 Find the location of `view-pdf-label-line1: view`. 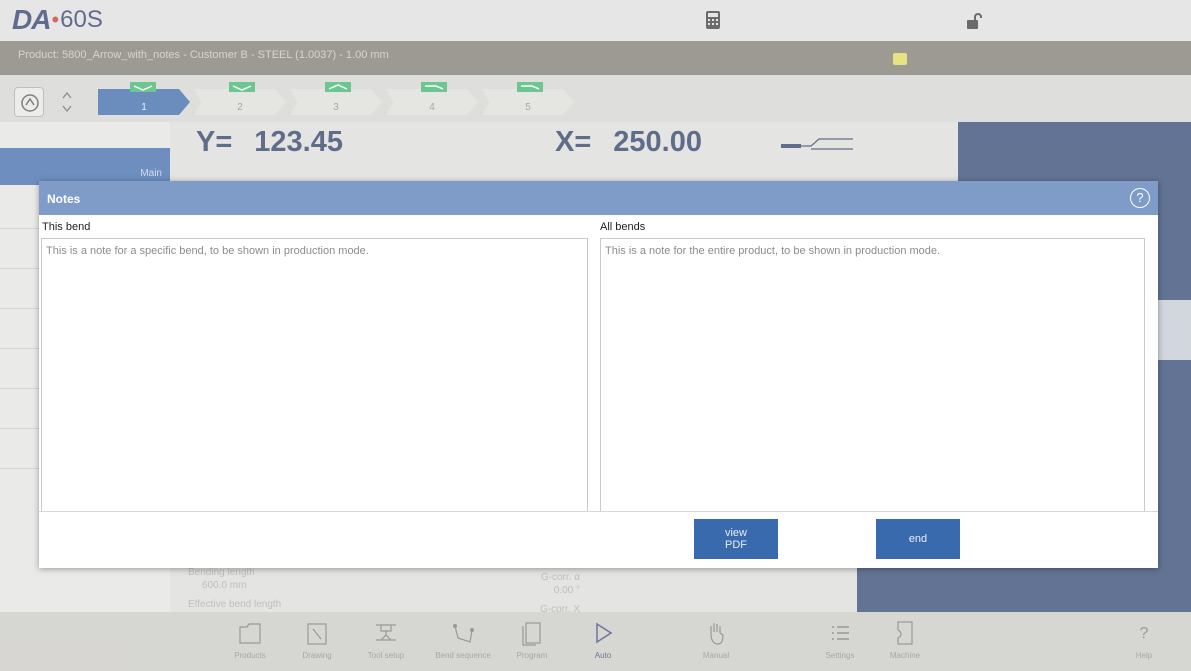

view-pdf-label-line1: view is located at coordinates (735, 533).